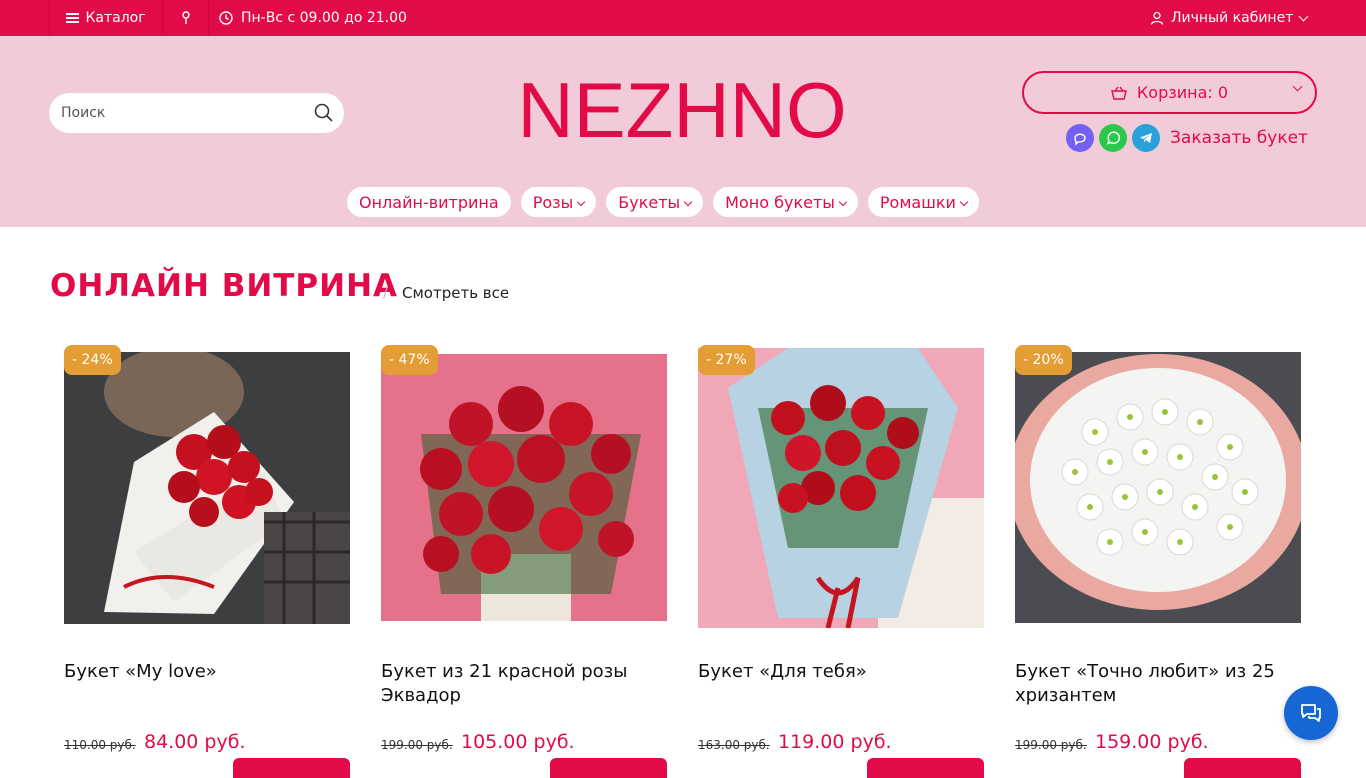 This screenshot has width=1366, height=778. I want to click on site-logo: NEZHNO, so click(682, 109).